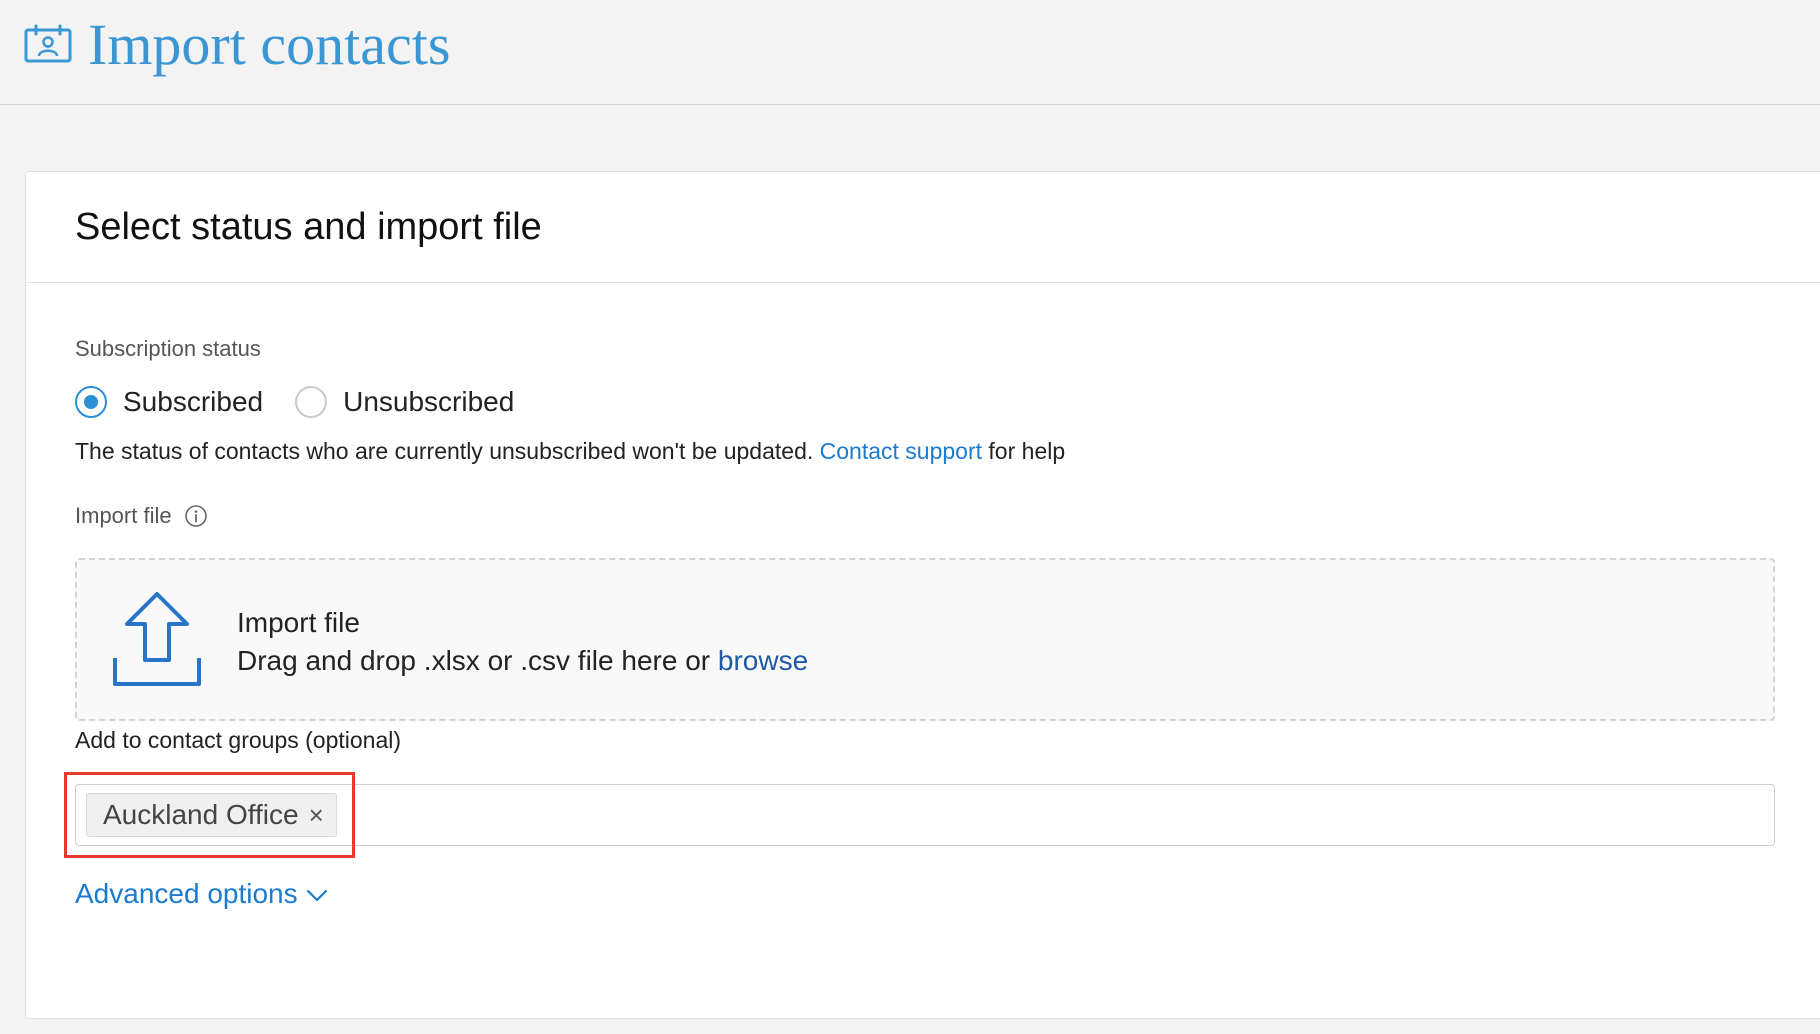 This screenshot has height=1034, width=1820. Describe the element at coordinates (1027, 451) in the screenshot. I see `status-note-suffix: for help` at that location.